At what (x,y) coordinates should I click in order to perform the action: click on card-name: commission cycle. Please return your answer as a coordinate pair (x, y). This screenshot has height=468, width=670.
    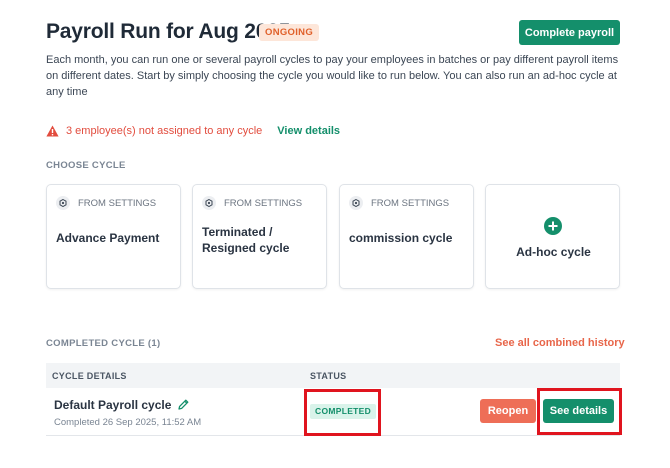
    Looking at the image, I should click on (401, 238).